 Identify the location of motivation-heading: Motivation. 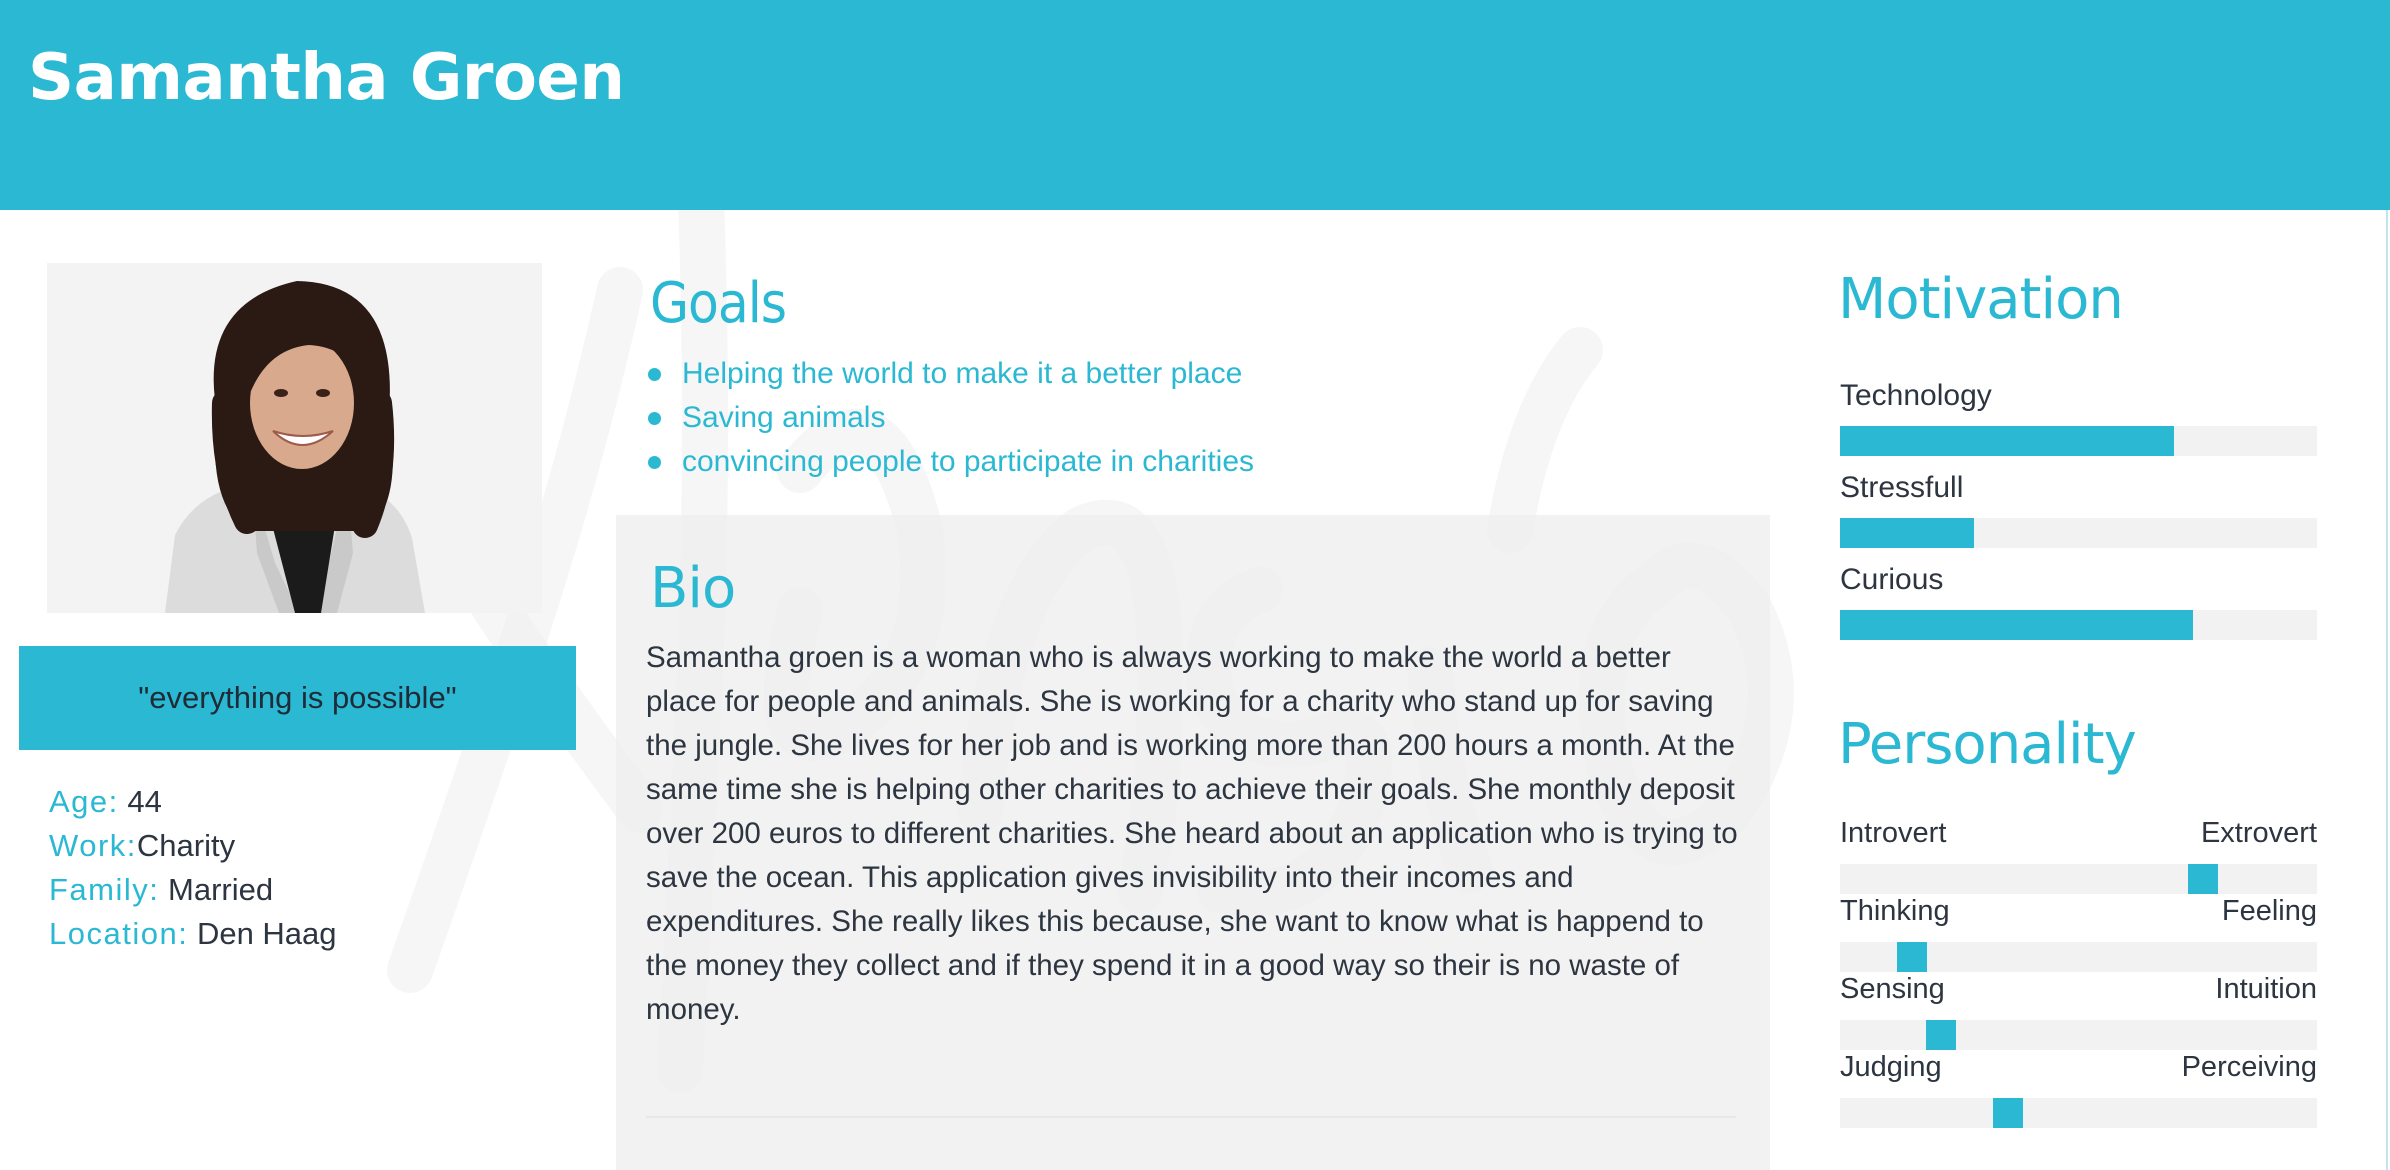
(1981, 299).